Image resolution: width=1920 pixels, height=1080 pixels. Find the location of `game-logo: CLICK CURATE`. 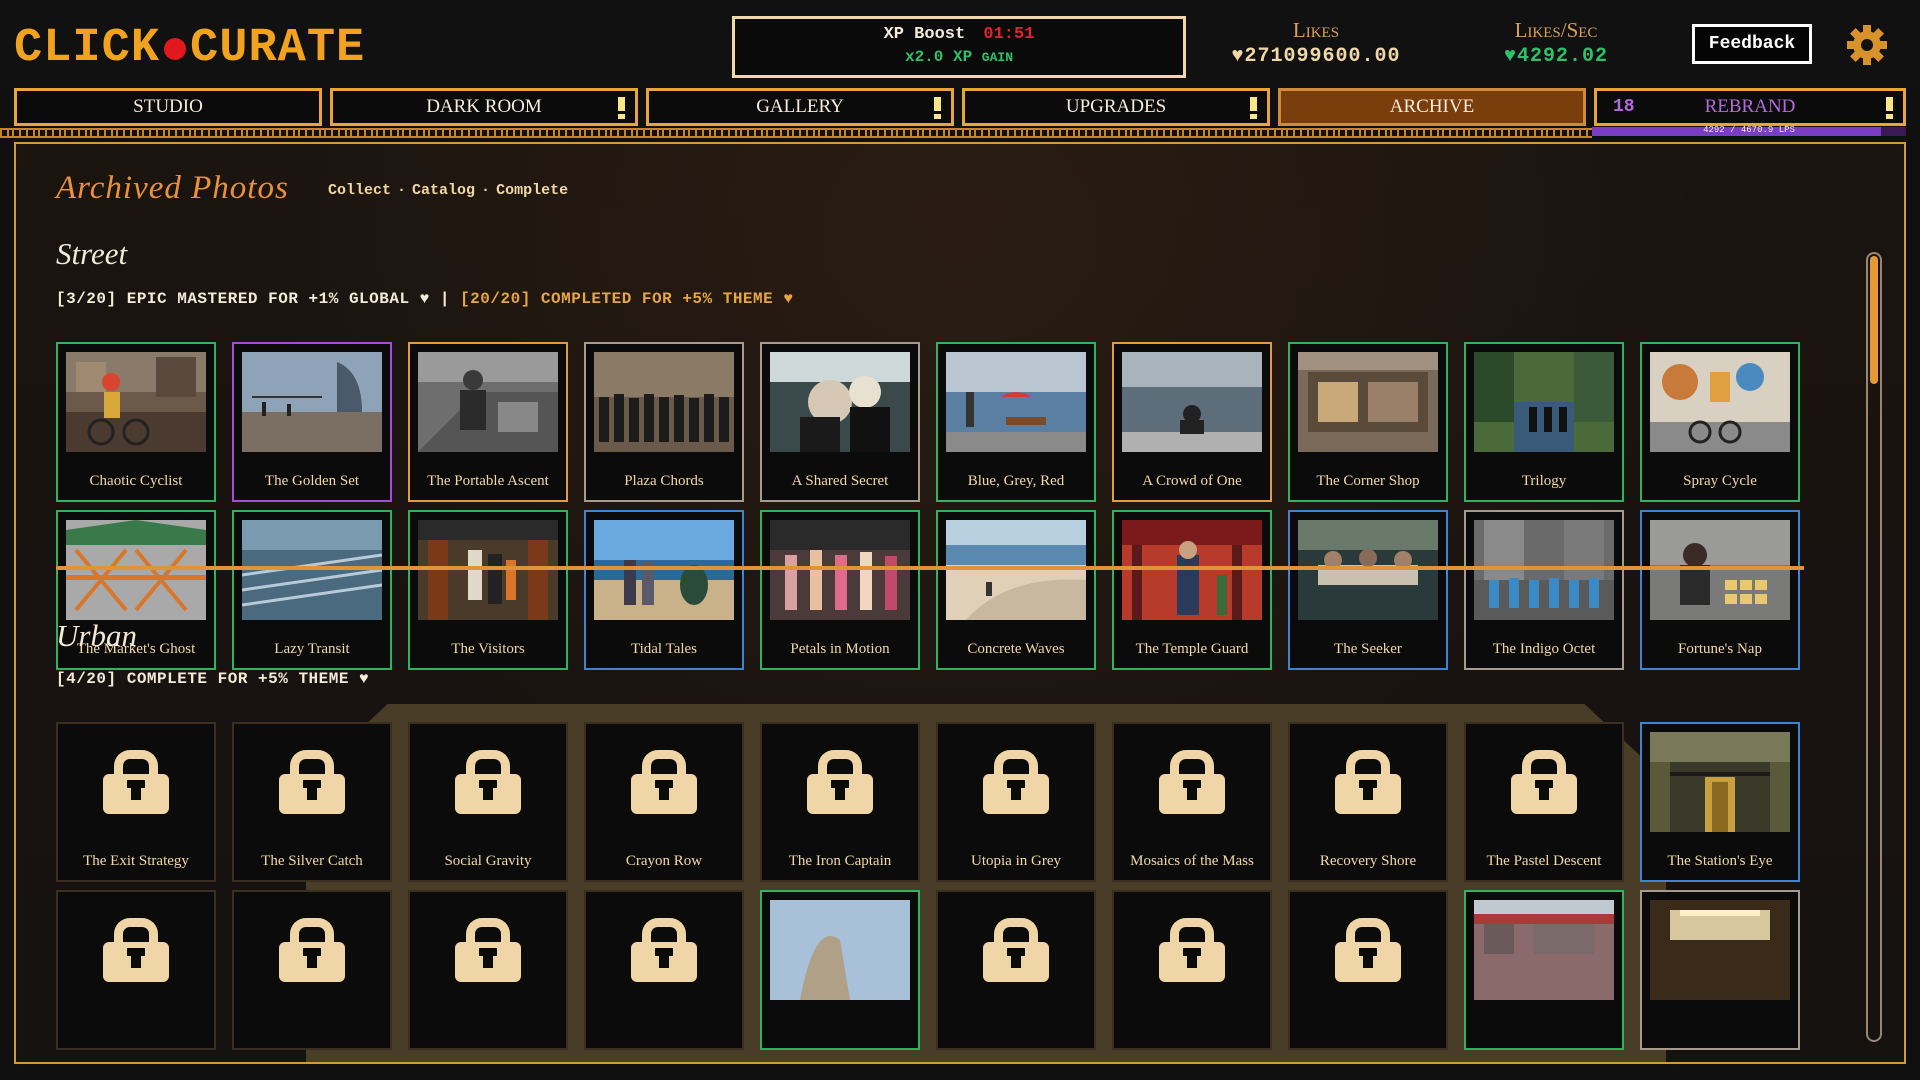

game-logo: CLICK CURATE is located at coordinates (189, 48).